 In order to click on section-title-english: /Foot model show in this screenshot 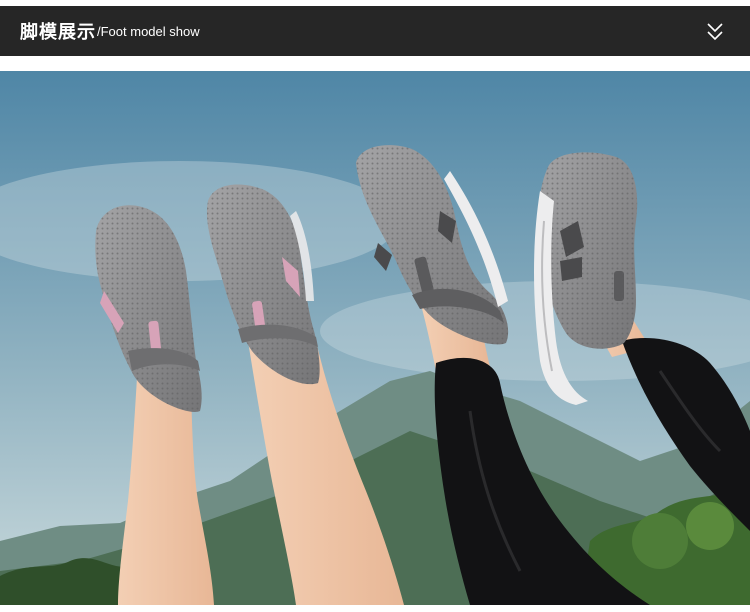, I will do `click(148, 31)`.